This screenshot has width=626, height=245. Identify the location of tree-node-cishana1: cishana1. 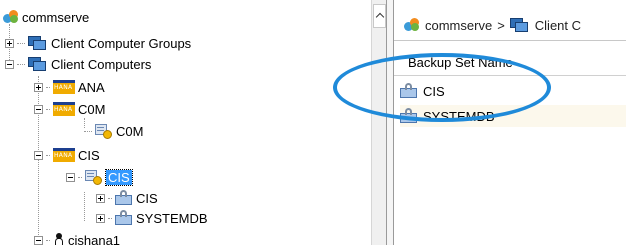
(77, 238).